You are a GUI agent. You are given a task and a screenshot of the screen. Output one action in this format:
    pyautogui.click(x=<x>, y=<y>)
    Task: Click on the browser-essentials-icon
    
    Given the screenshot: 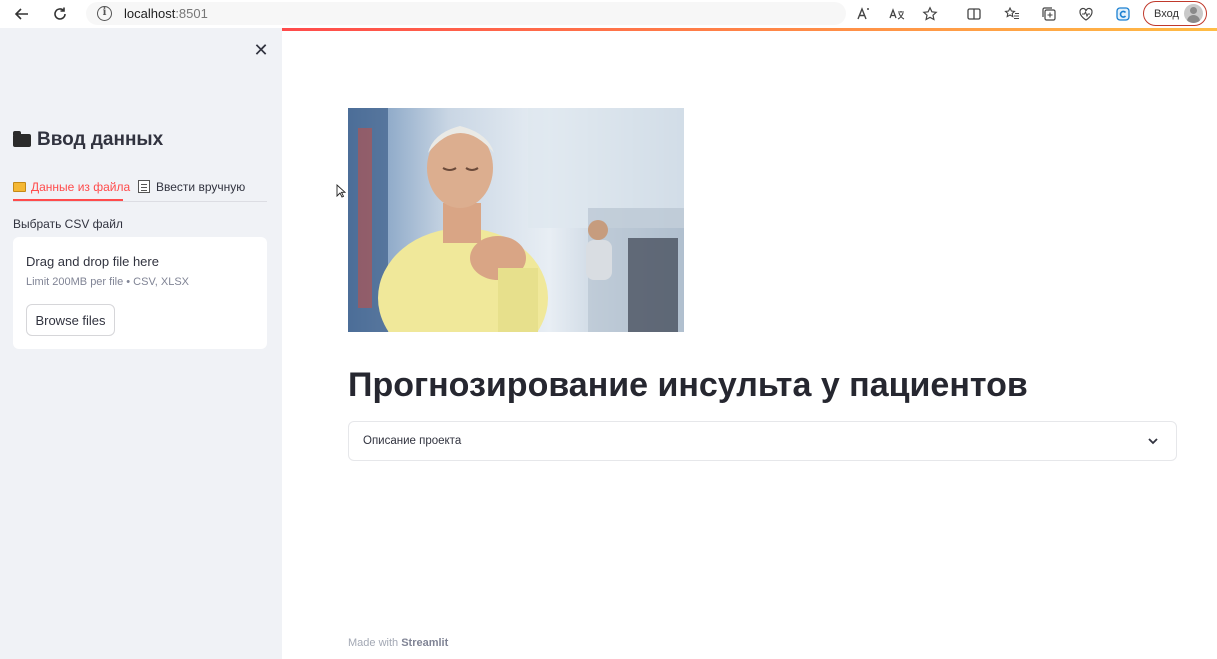 What is the action you would take?
    pyautogui.click(x=1086, y=14)
    